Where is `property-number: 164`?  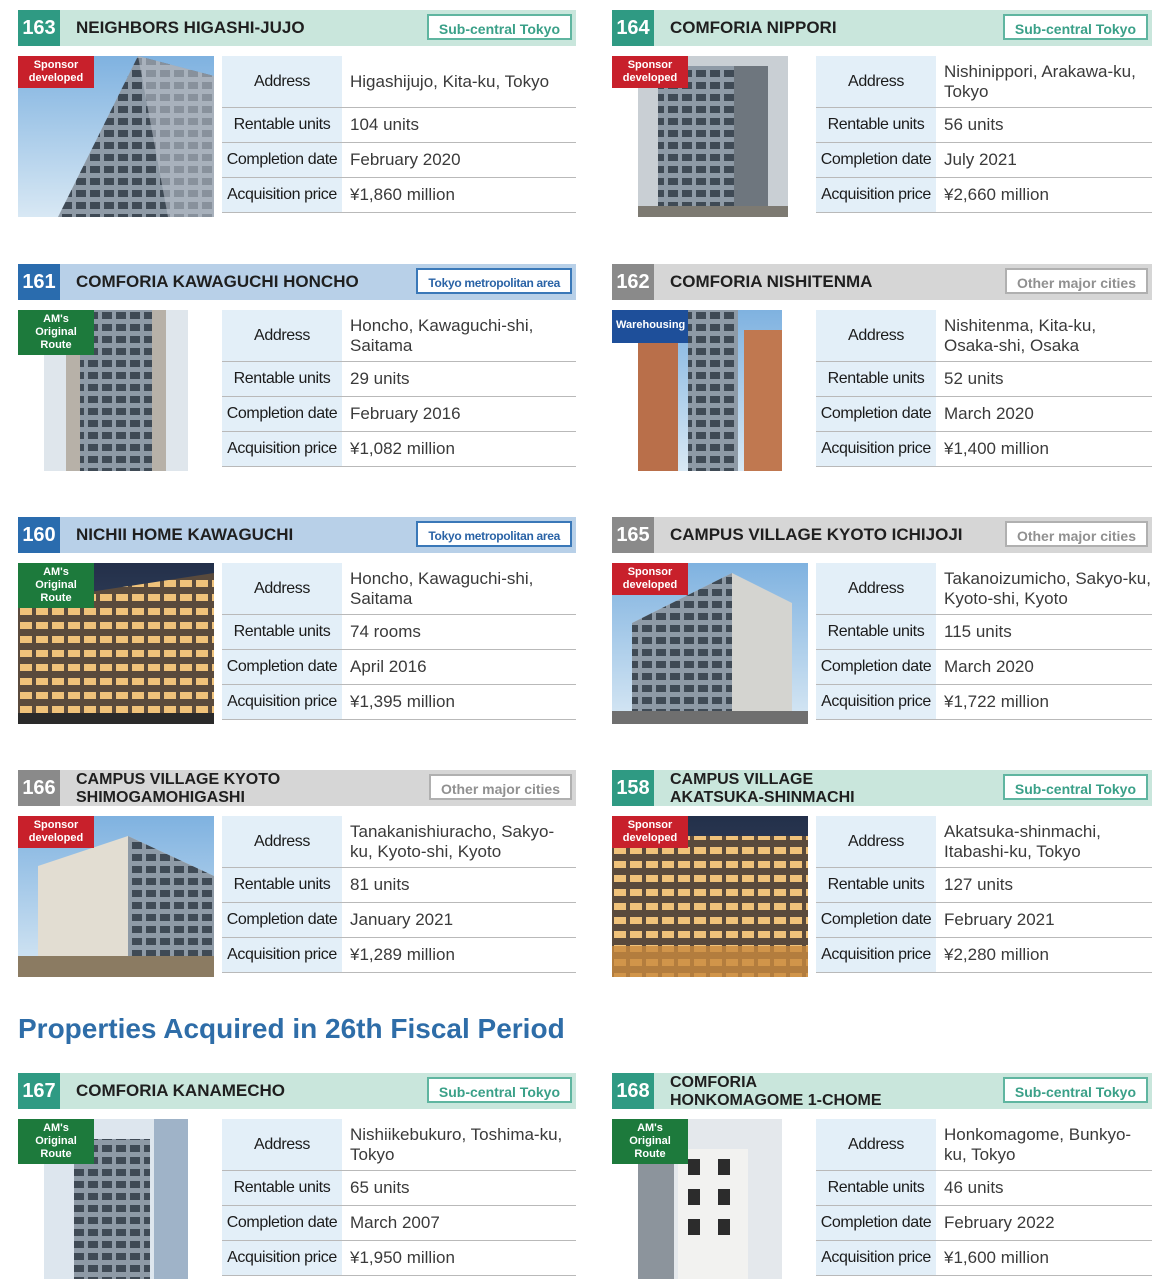
property-number: 164 is located at coordinates (633, 28).